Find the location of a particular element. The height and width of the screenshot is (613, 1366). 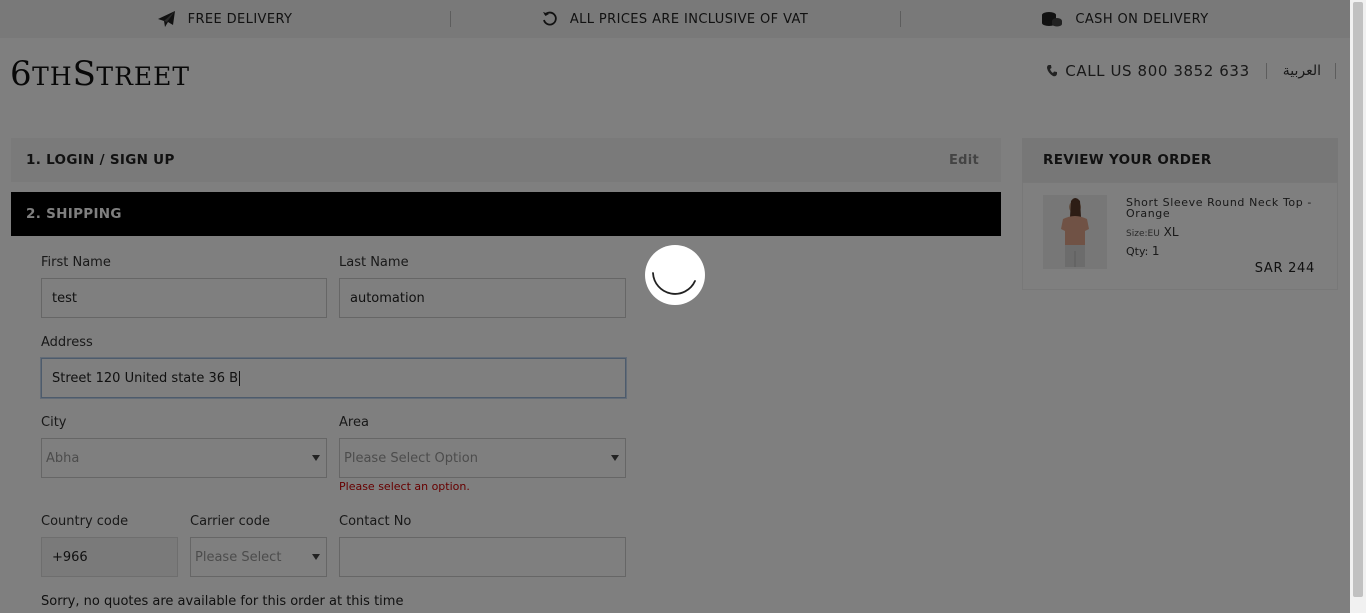

spinner-icon is located at coordinates (674, 283).